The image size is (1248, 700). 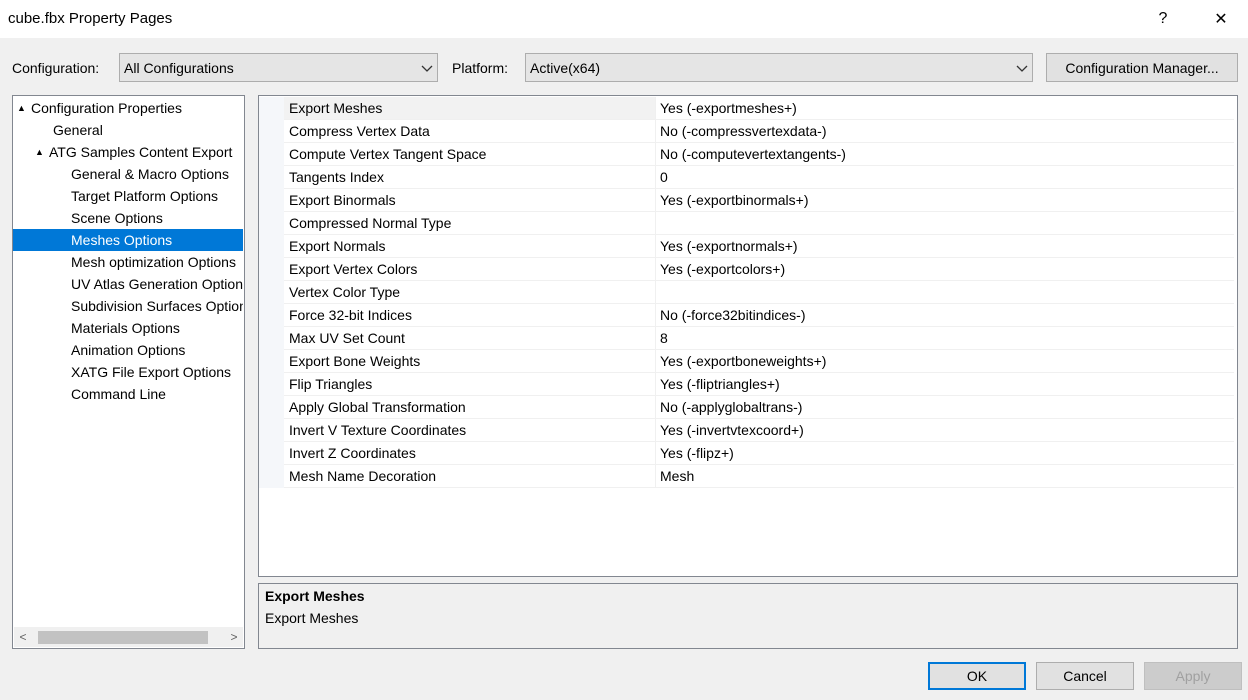 What do you see at coordinates (128, 174) in the screenshot?
I see `tree-item: General & Macro Options` at bounding box center [128, 174].